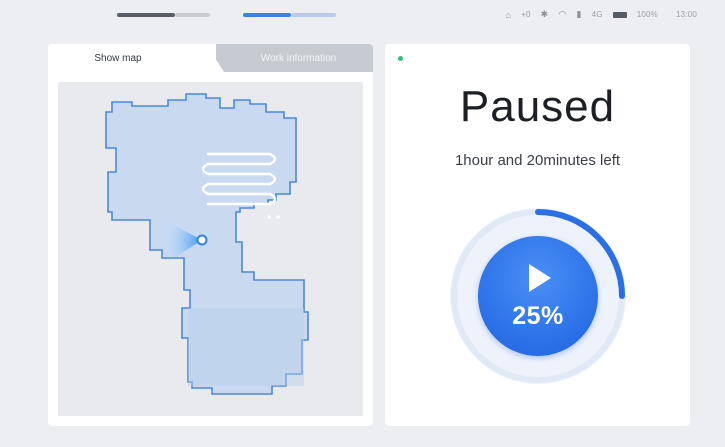  Describe the element at coordinates (538, 296) in the screenshot. I see `play-button: 25%` at that location.